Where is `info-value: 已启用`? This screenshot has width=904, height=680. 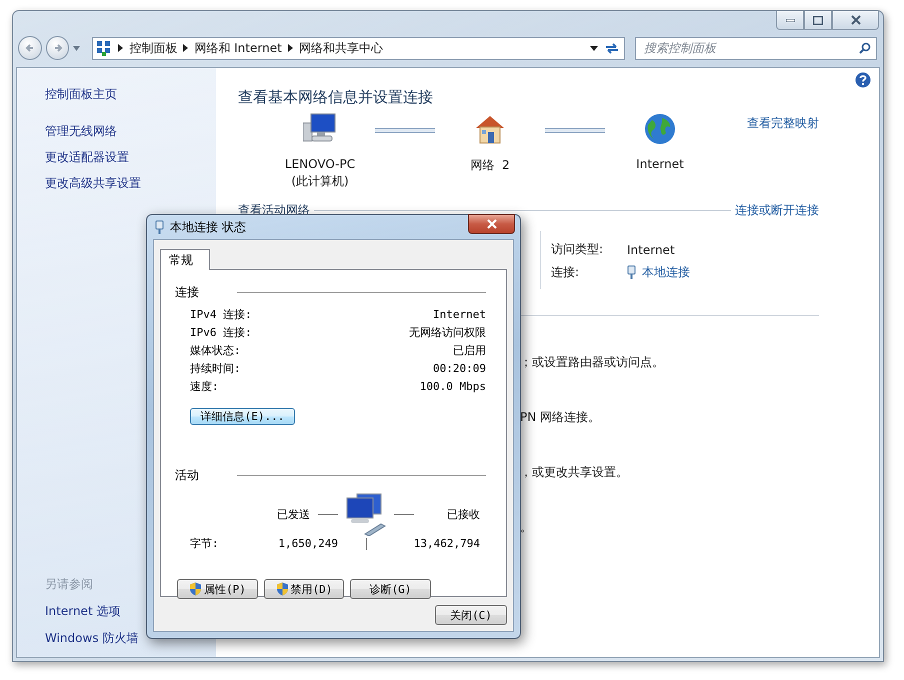 info-value: 已启用 is located at coordinates (469, 350).